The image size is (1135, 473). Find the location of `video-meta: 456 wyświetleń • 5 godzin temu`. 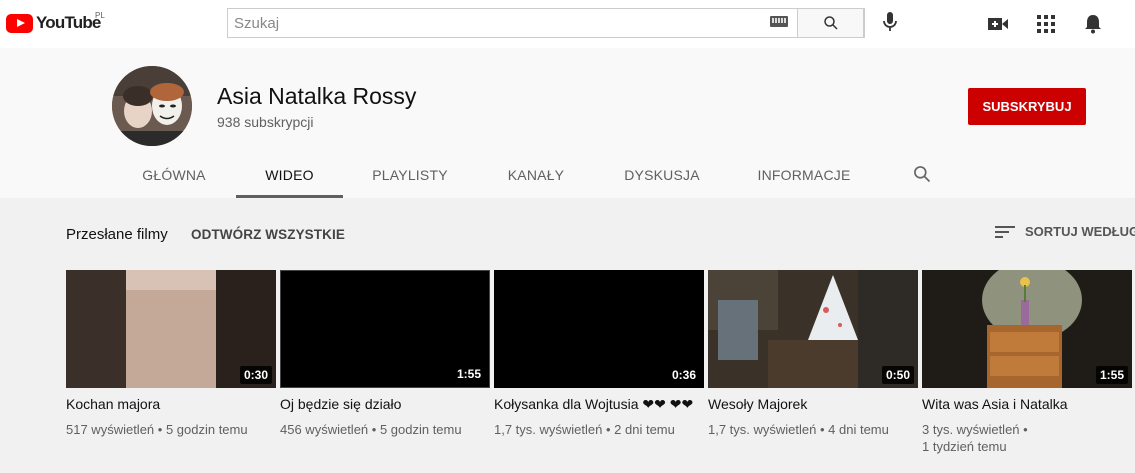

video-meta: 456 wyświetleń • 5 godzin temu is located at coordinates (371, 429).